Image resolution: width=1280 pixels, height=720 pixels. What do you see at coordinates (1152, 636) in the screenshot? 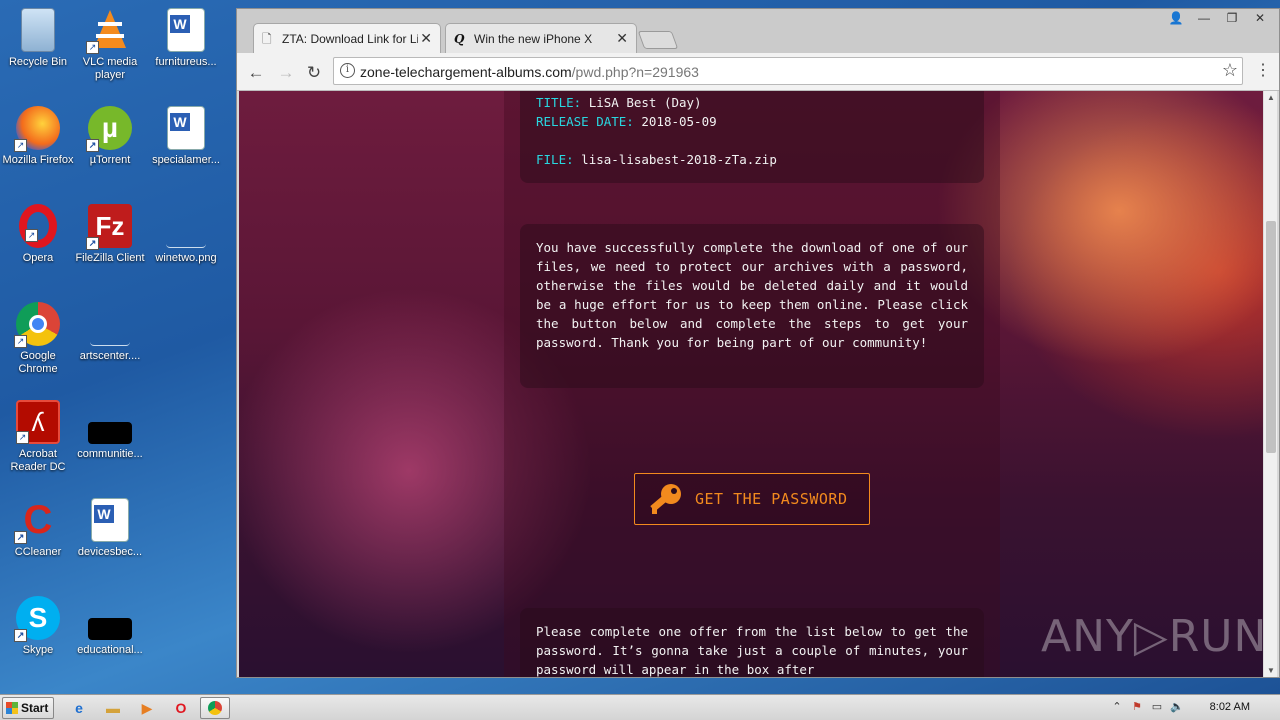
I see `anyrun-watermark: ANY▷RUN` at bounding box center [1152, 636].